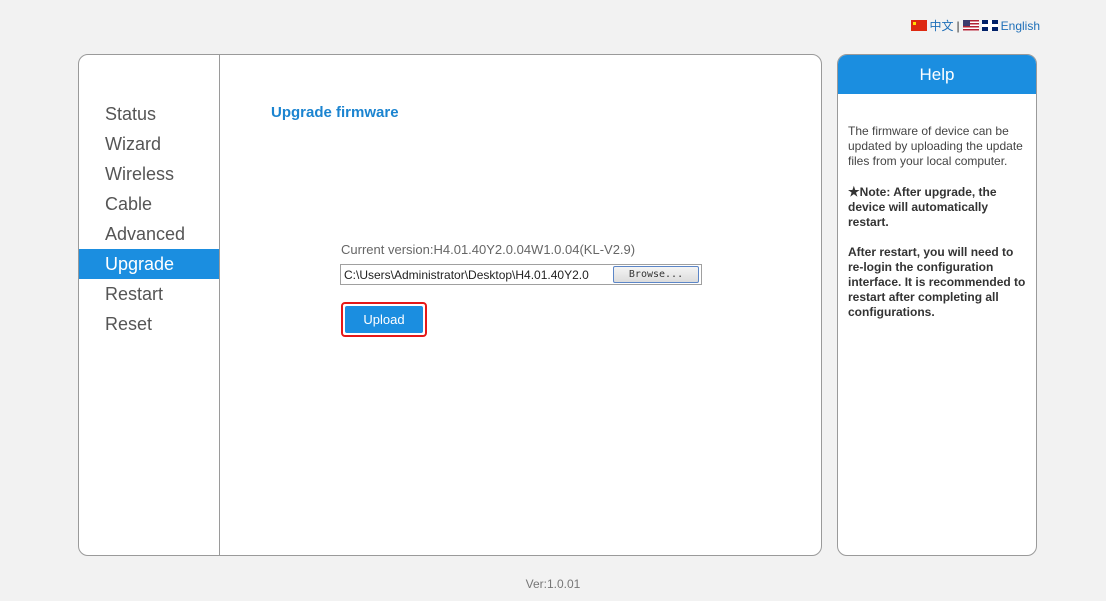 This screenshot has height=601, width=1106. I want to click on sidebar-item-restart: Restart, so click(149, 294).